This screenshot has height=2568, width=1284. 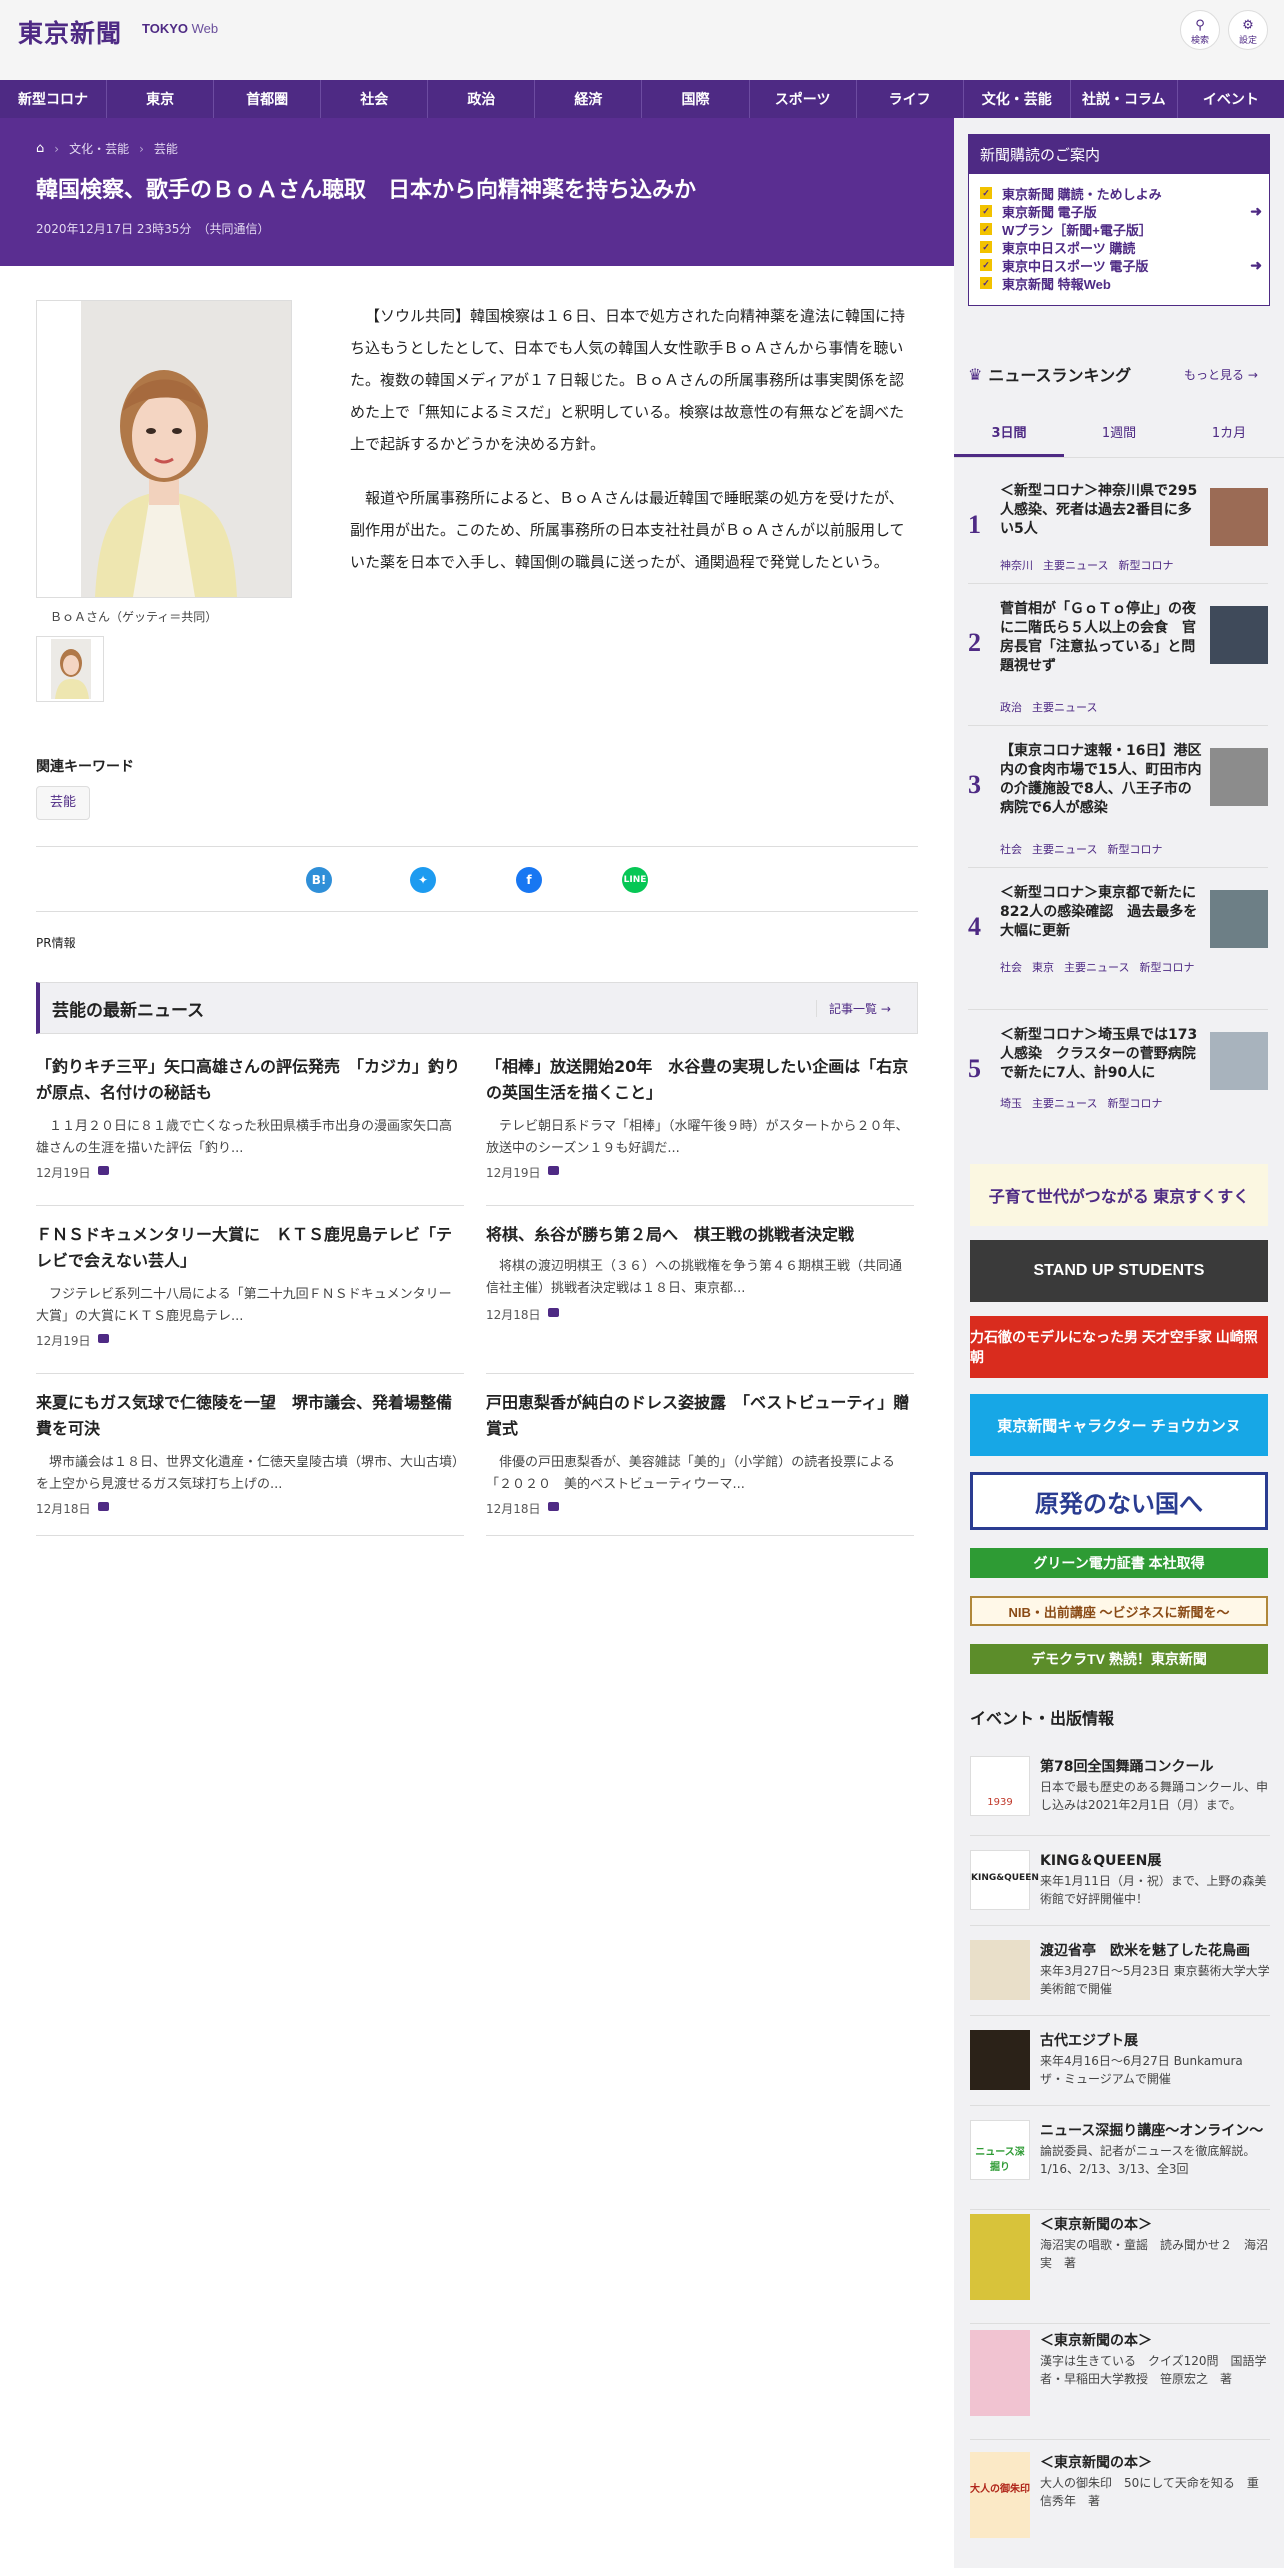 I want to click on ranking-title-text: ＜新型コロナ＞東京都で新たに822人の感染確認 過去最多を大幅に更新, so click(x=1102, y=912).